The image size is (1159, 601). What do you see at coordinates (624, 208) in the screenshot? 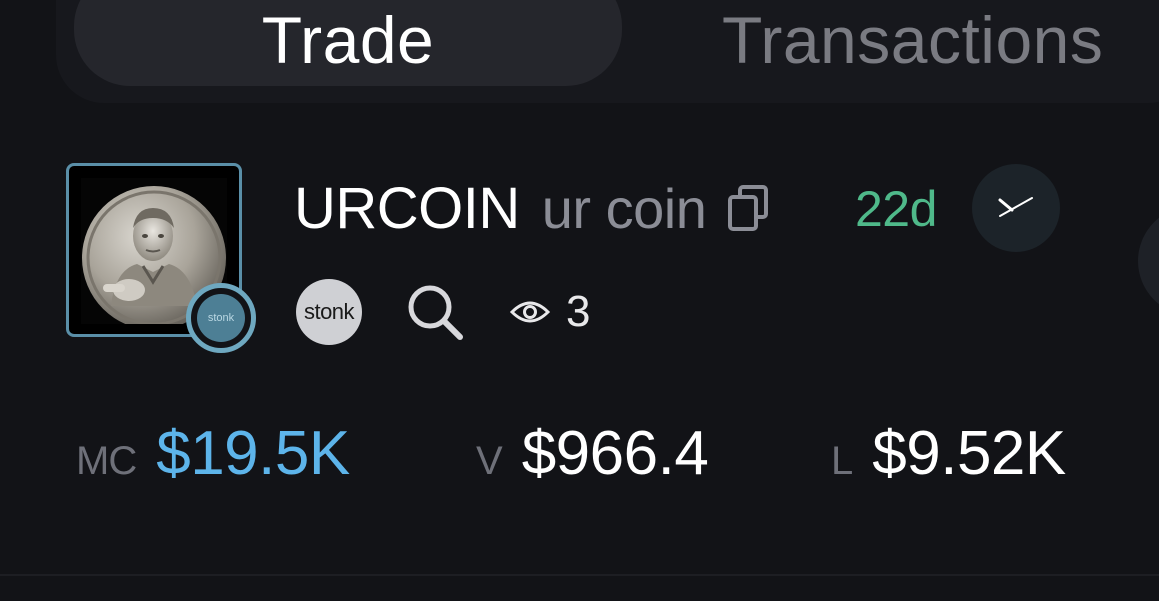
I see `token-name: ur coin` at bounding box center [624, 208].